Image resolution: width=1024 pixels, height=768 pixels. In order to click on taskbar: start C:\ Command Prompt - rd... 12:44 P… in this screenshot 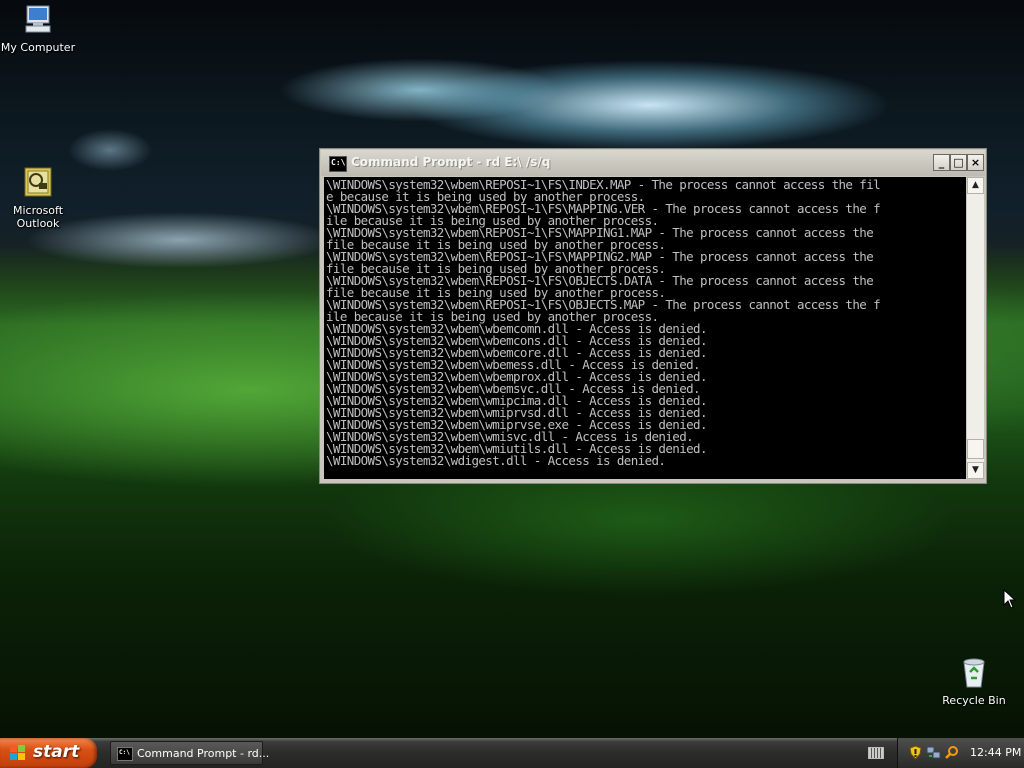, I will do `click(512, 753)`.